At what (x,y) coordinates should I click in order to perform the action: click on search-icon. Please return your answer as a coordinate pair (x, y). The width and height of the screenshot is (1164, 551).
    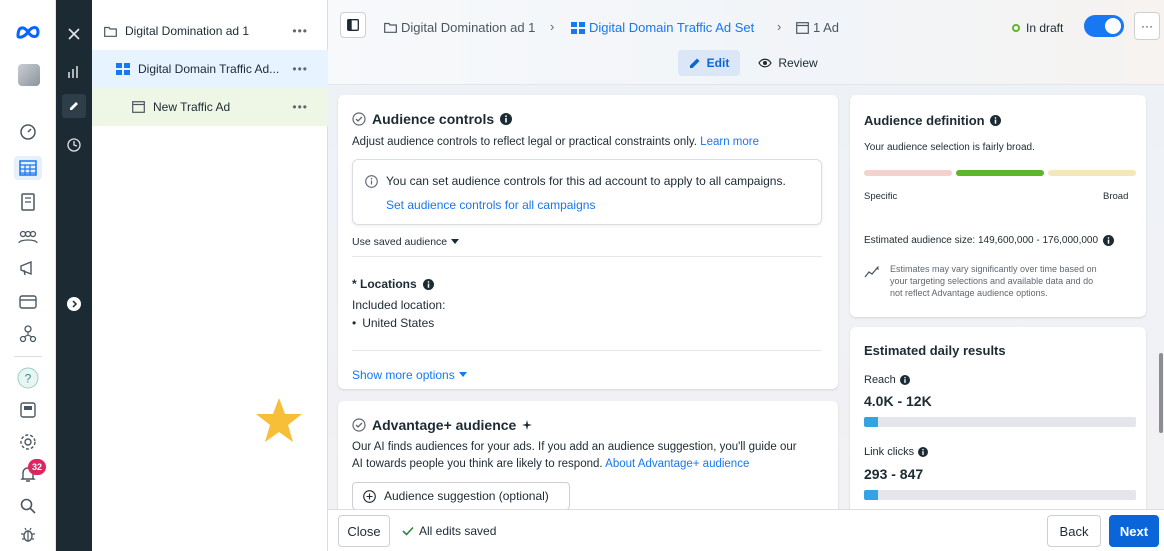
    Looking at the image, I should click on (28, 506).